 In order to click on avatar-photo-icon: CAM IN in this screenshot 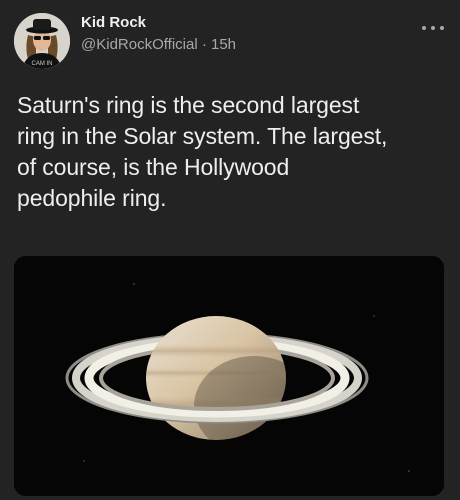, I will do `click(42, 41)`.